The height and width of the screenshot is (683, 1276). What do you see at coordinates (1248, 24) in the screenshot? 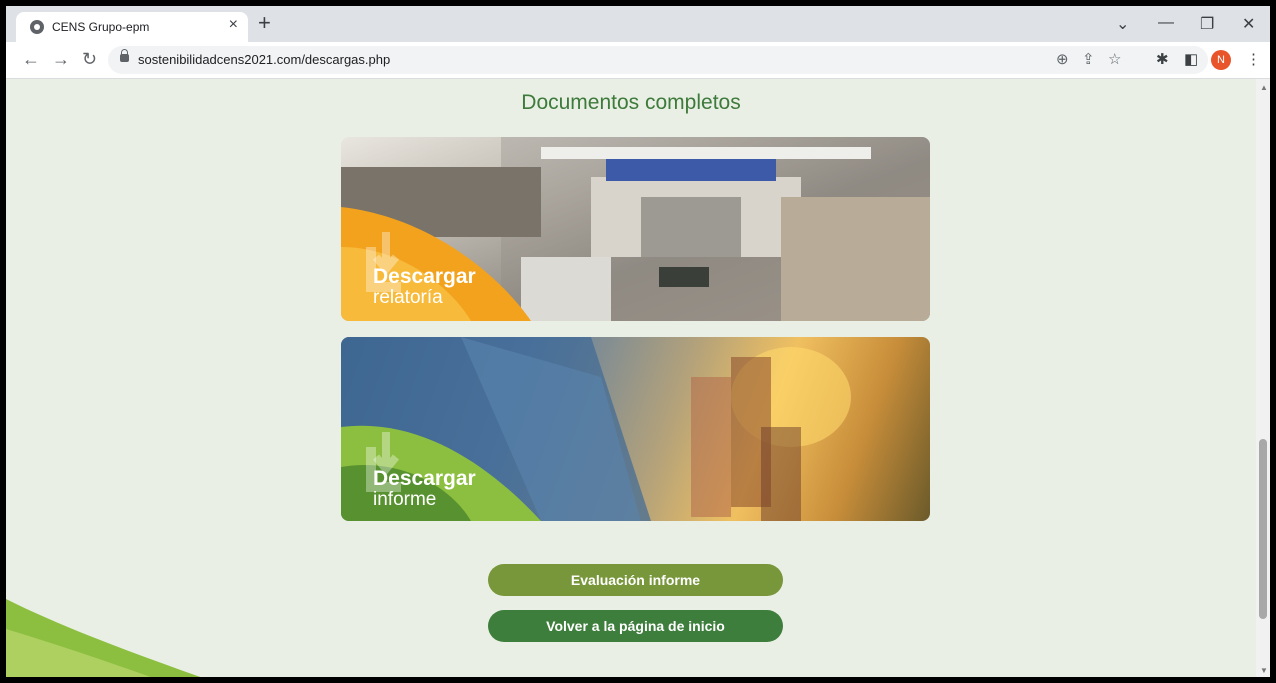
I see `close-window-icon: ✕` at bounding box center [1248, 24].